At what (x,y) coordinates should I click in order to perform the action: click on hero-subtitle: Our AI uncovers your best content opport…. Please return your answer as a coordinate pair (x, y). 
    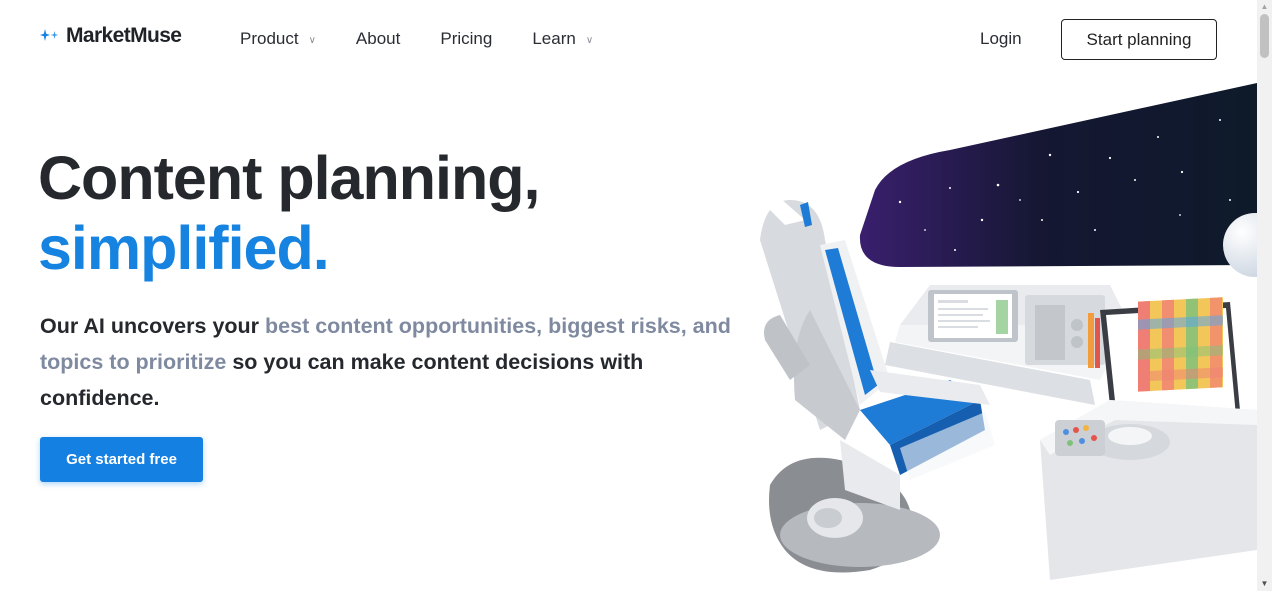
    Looking at the image, I should click on (390, 362).